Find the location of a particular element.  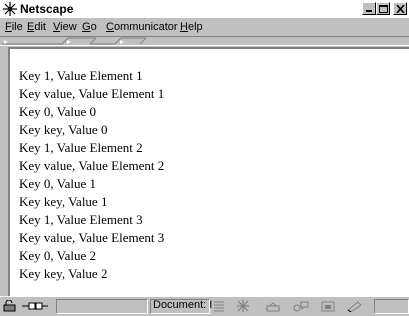

content-line: Key 1, Value Element 3 is located at coordinates (81, 219).